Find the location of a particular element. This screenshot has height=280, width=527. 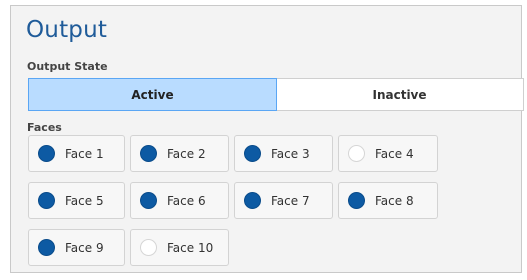

face-2-label: Face 2 is located at coordinates (186, 153).